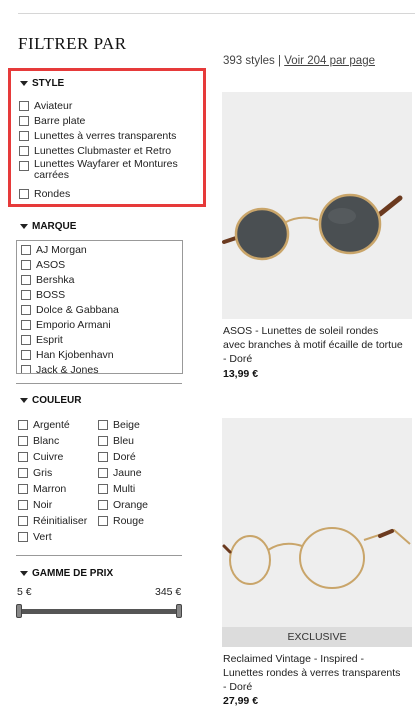 The height and width of the screenshot is (725, 415). I want to click on marque-option: Han Kjobenhavn, so click(69, 355).